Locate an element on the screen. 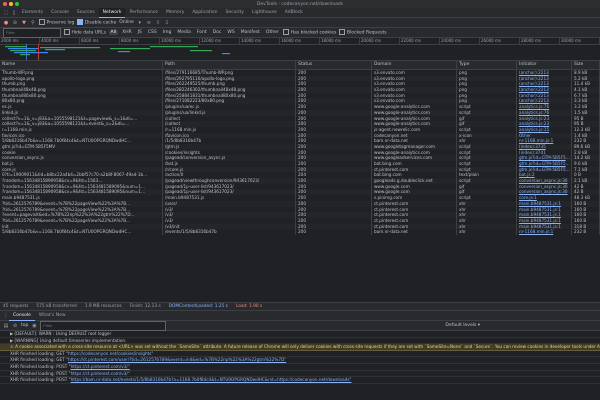  dom-content-loaded-time: DOMContentLoaded: 1.25 s is located at coordinates (198, 306).